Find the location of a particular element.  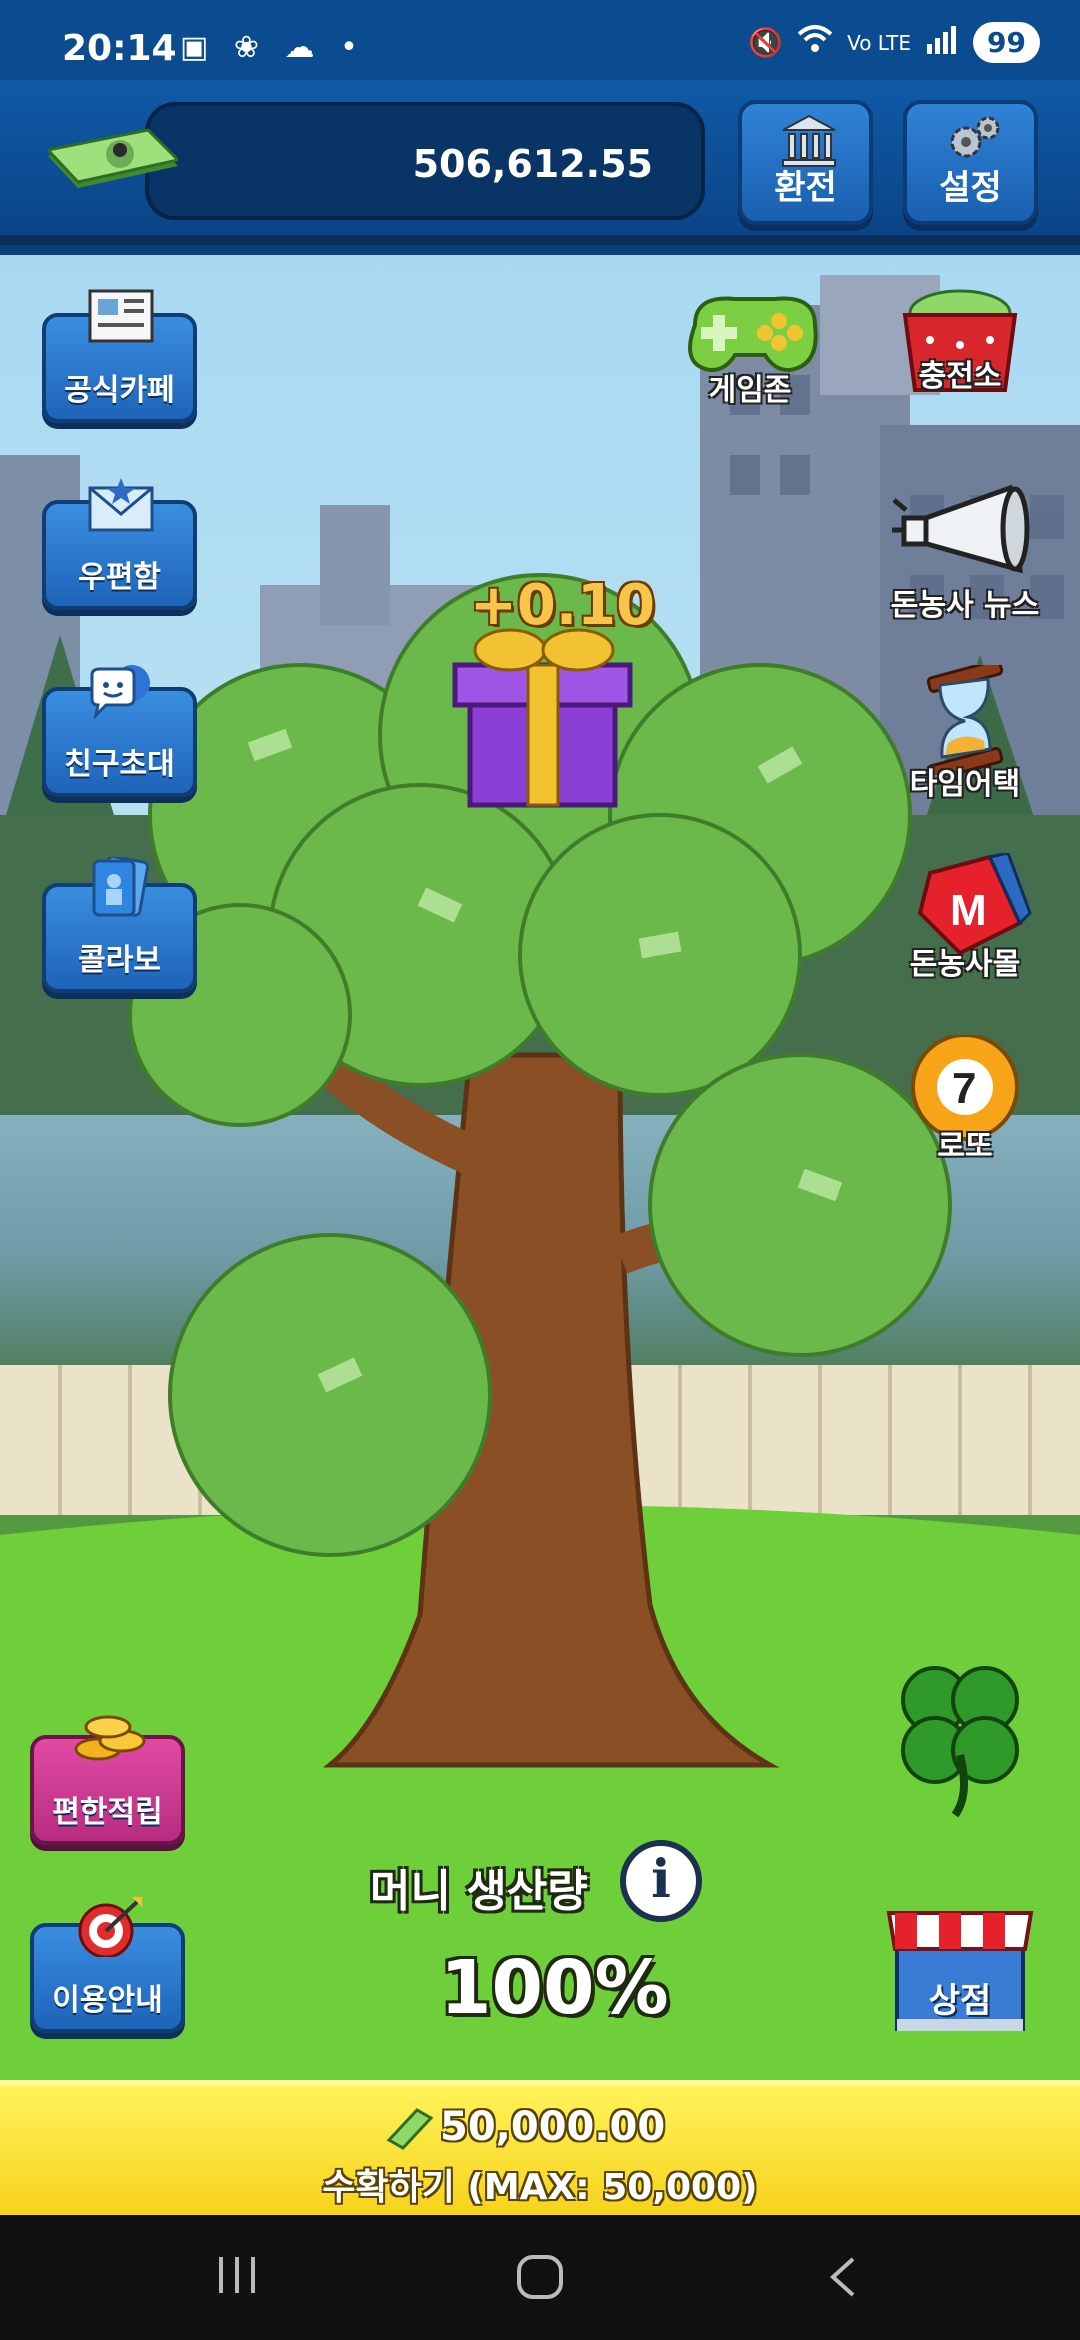

top-header: 506,612.55 환전 설정 is located at coordinates (540, 162).